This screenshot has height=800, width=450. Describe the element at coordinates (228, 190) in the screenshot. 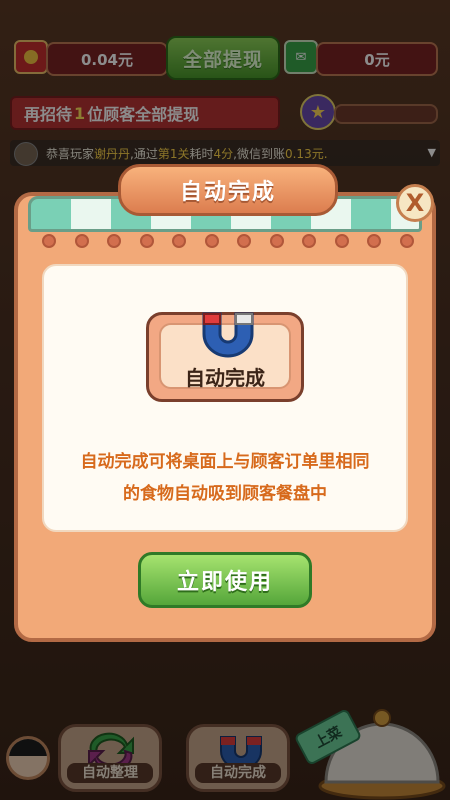

I see `dialog-title: 自动完成` at that location.